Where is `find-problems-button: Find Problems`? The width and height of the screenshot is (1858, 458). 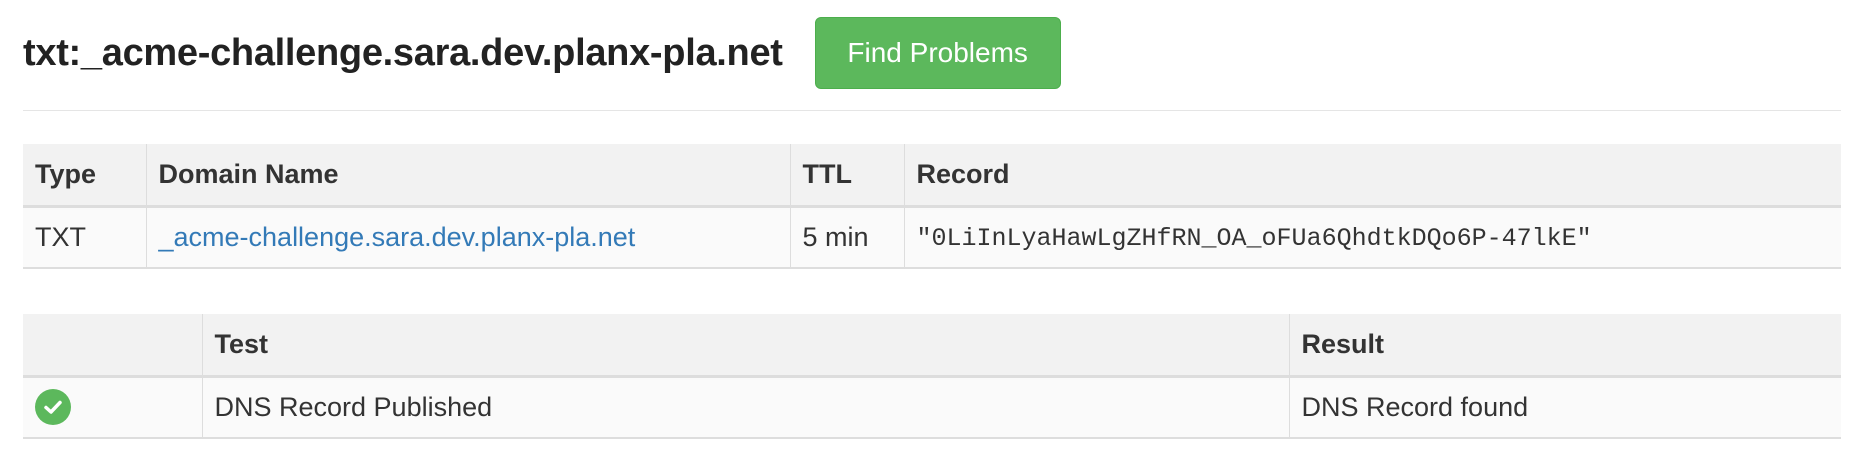
find-problems-button: Find Problems is located at coordinates (937, 53).